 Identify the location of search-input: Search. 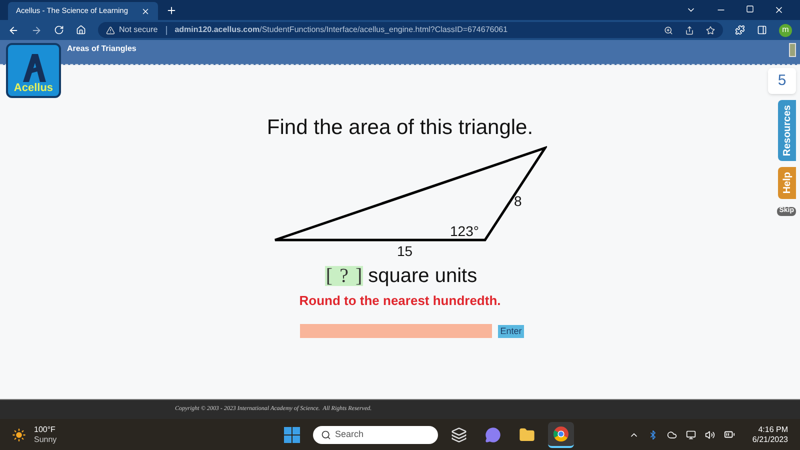
(380, 435).